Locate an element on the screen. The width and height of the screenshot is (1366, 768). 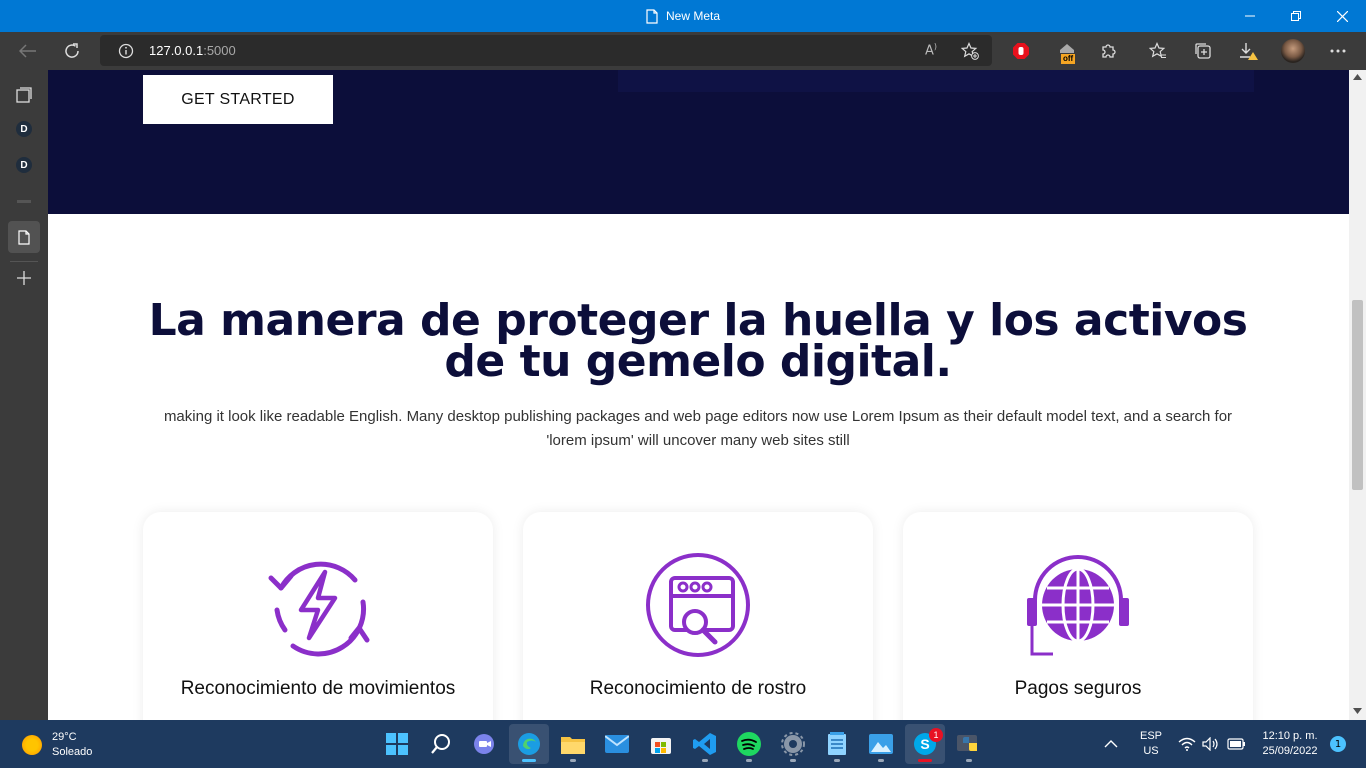
search-button is located at coordinates (441, 744).